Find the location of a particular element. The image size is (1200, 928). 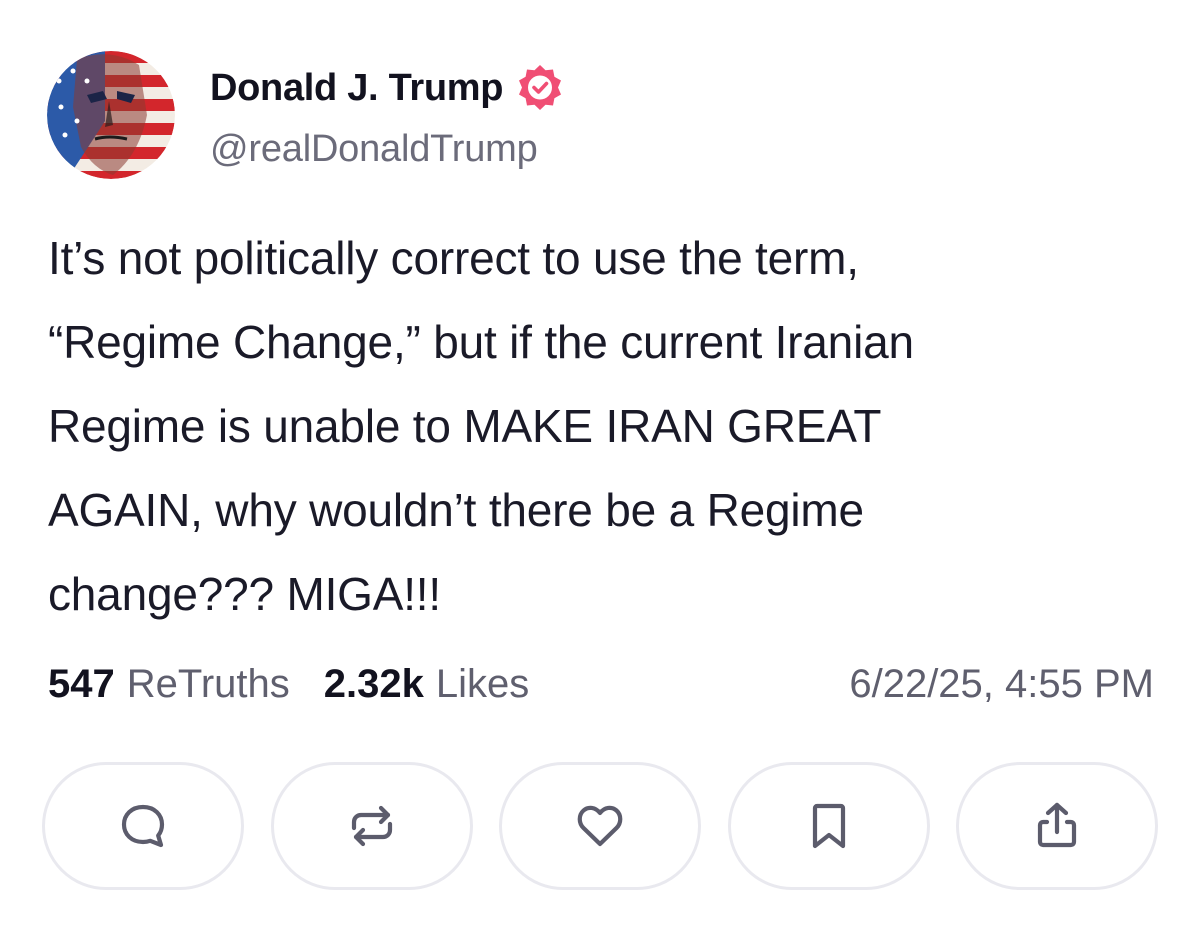

bookmark-icon is located at coordinates (828, 826).